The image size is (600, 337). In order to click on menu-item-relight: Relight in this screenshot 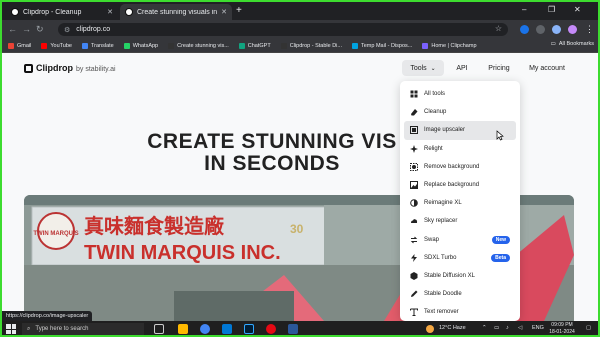, I will do `click(460, 149)`.